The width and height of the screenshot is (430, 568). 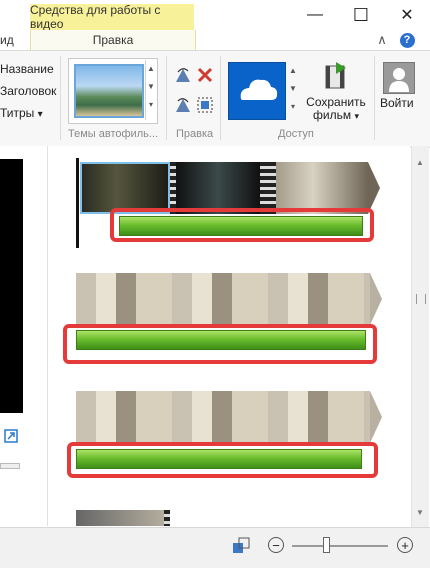 I want to click on gallery-up-icon: ▲, so click(x=151, y=68).